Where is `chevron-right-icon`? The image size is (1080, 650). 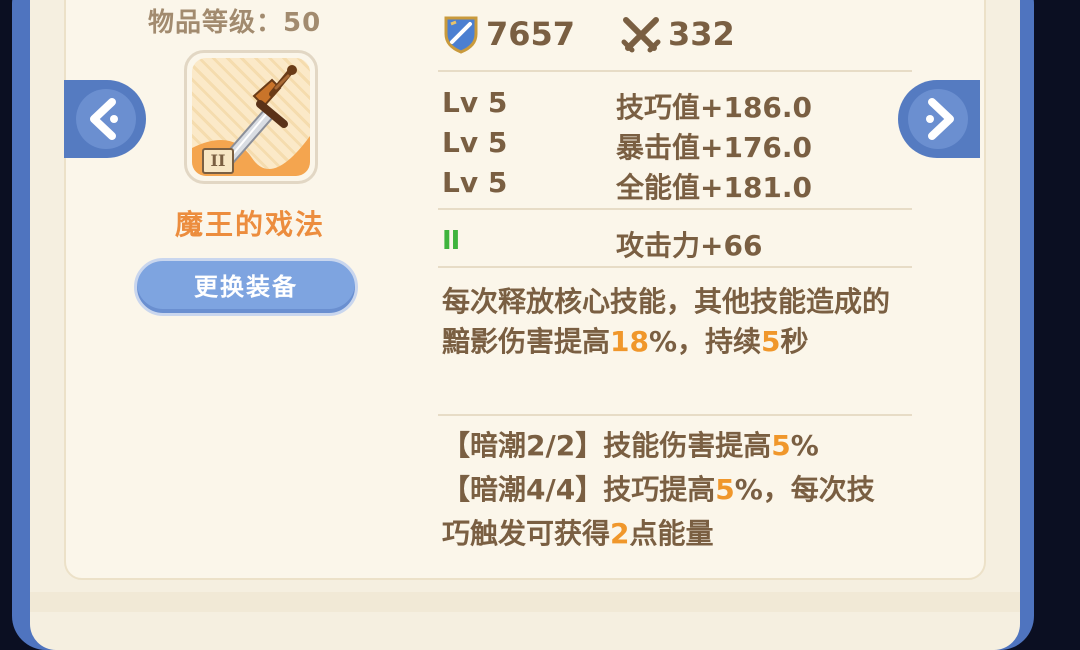 chevron-right-icon is located at coordinates (938, 119).